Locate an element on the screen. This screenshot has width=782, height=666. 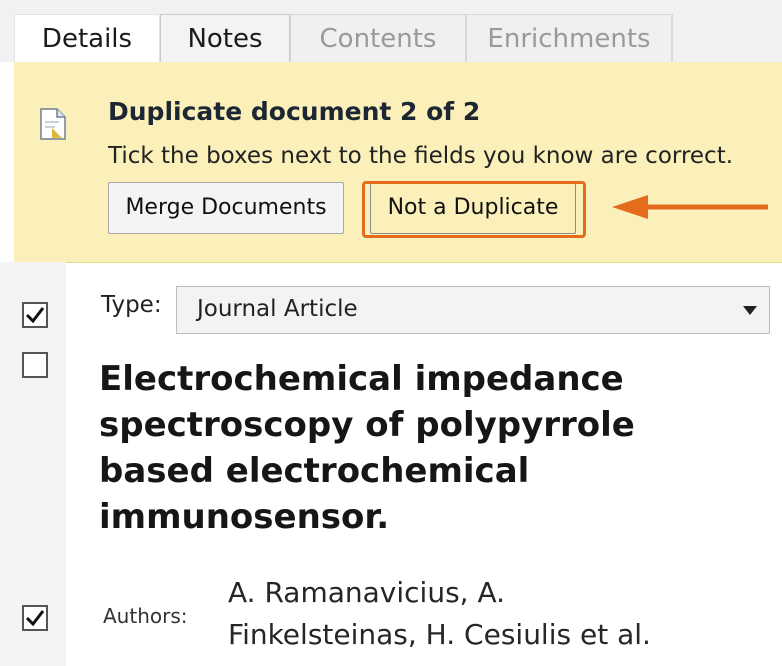
title-line: Electrochemical impedance is located at coordinates (361, 379).